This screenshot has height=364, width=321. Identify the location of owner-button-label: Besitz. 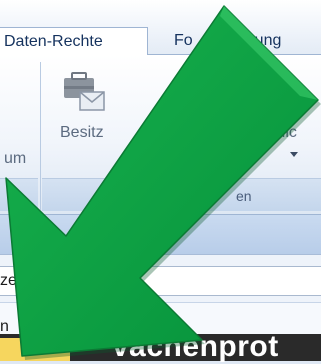
(82, 132).